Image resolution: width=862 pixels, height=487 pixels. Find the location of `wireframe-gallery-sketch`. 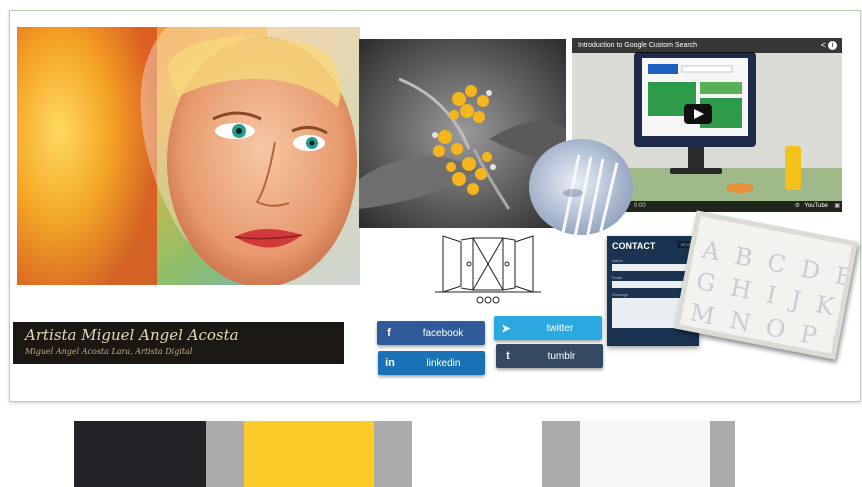

wireframe-gallery-sketch is located at coordinates (488, 267).